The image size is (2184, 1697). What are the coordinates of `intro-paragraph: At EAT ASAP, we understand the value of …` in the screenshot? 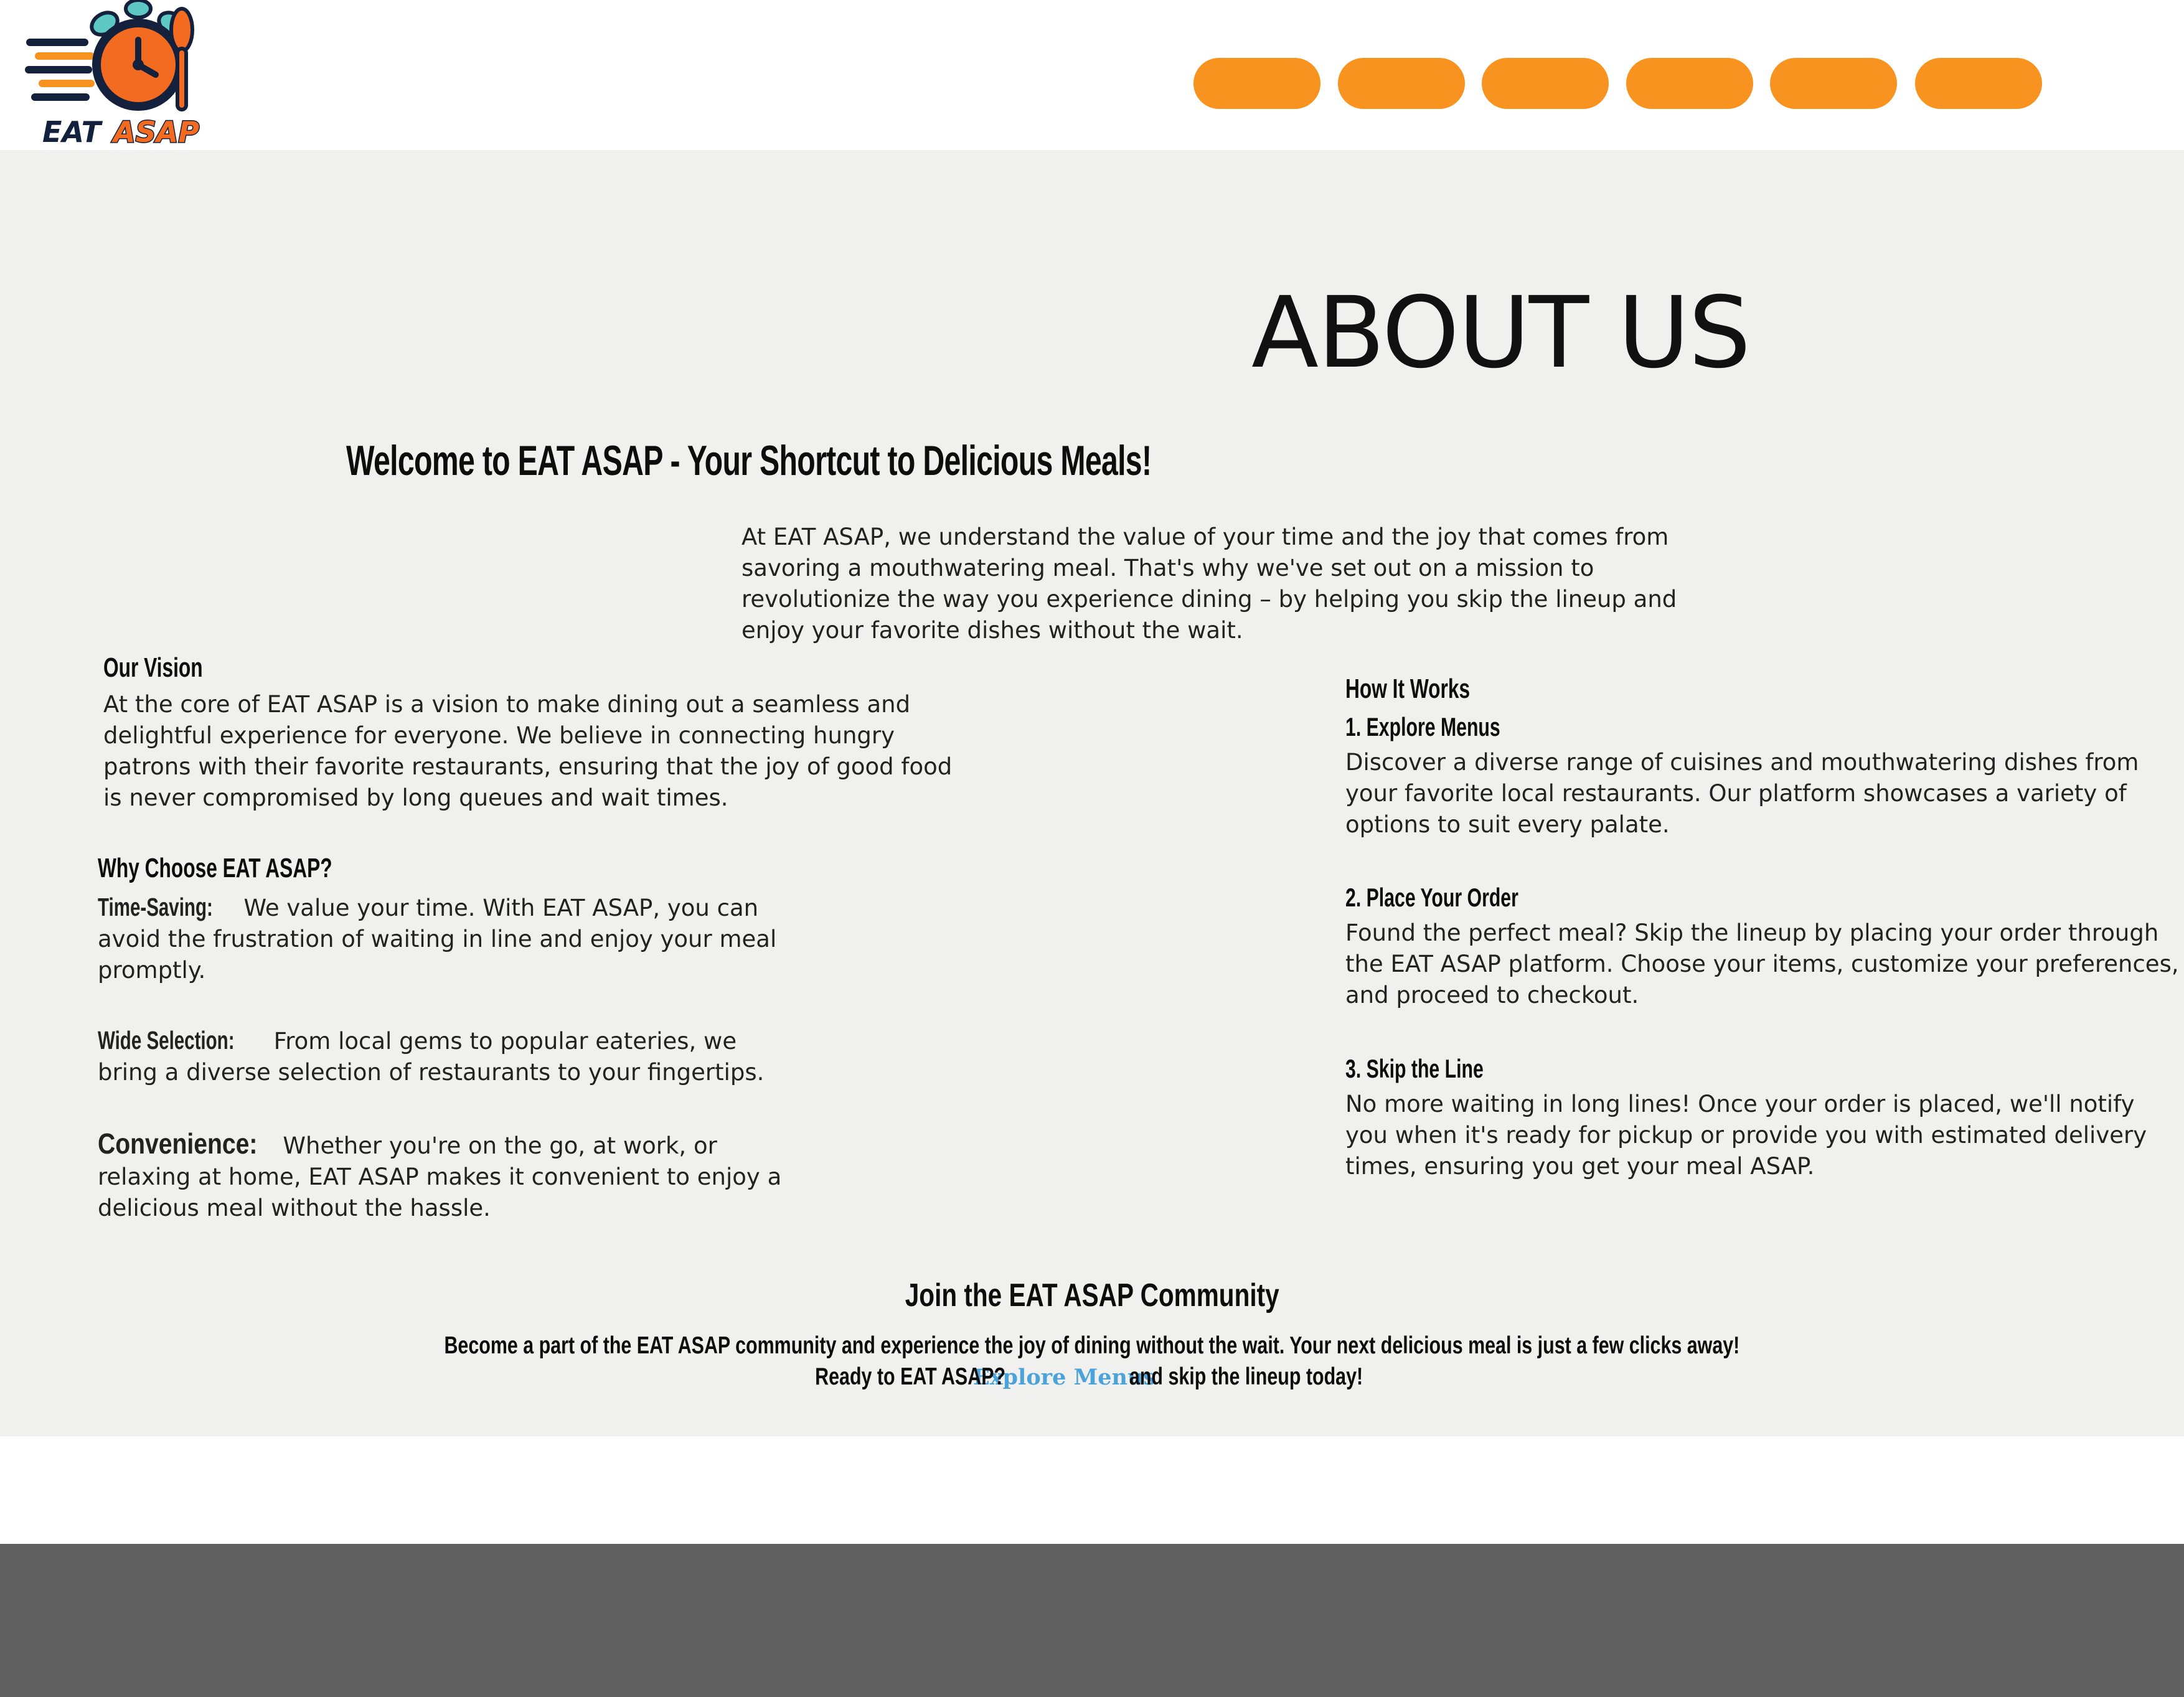 It's located at (1209, 584).